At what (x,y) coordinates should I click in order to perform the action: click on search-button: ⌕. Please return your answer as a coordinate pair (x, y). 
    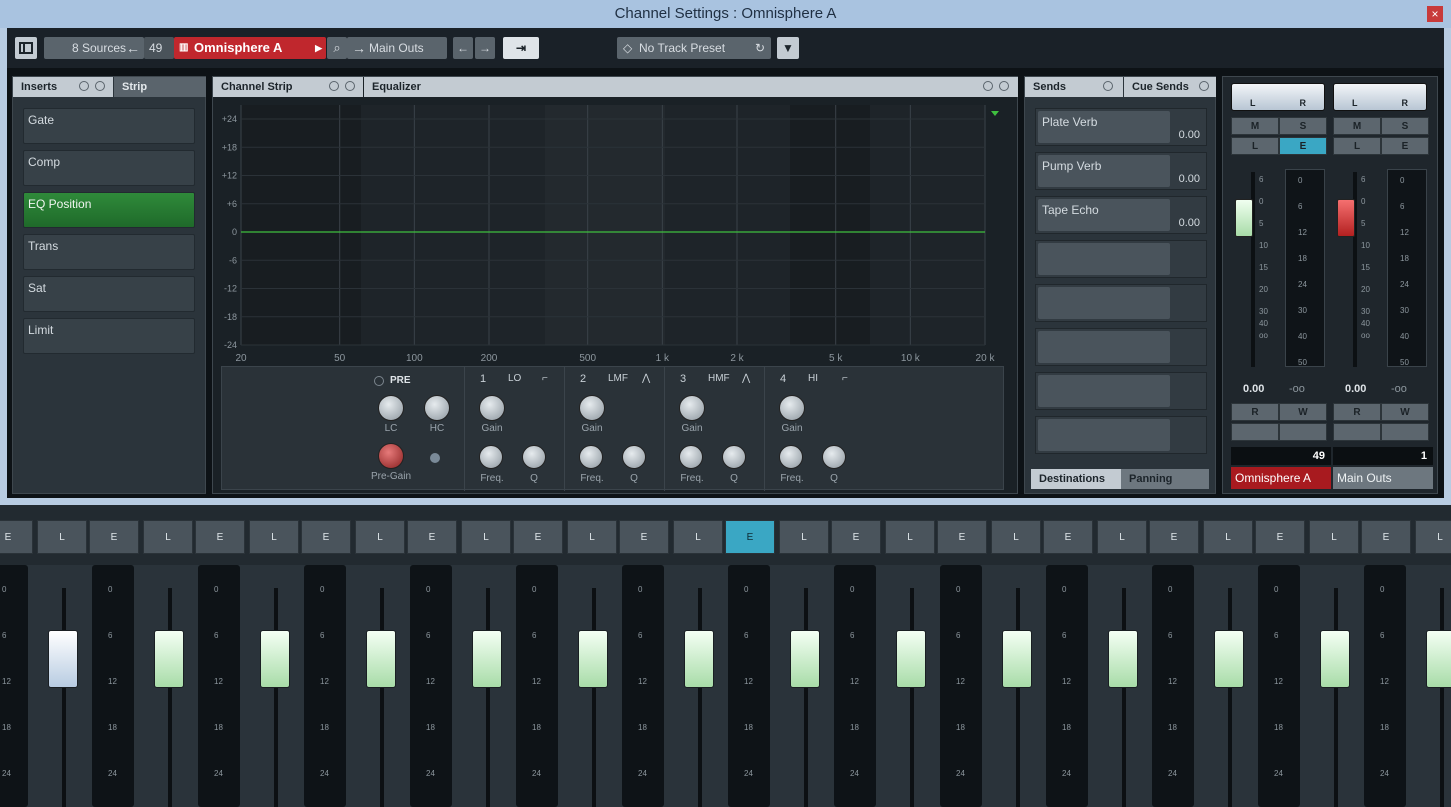
    Looking at the image, I should click on (337, 48).